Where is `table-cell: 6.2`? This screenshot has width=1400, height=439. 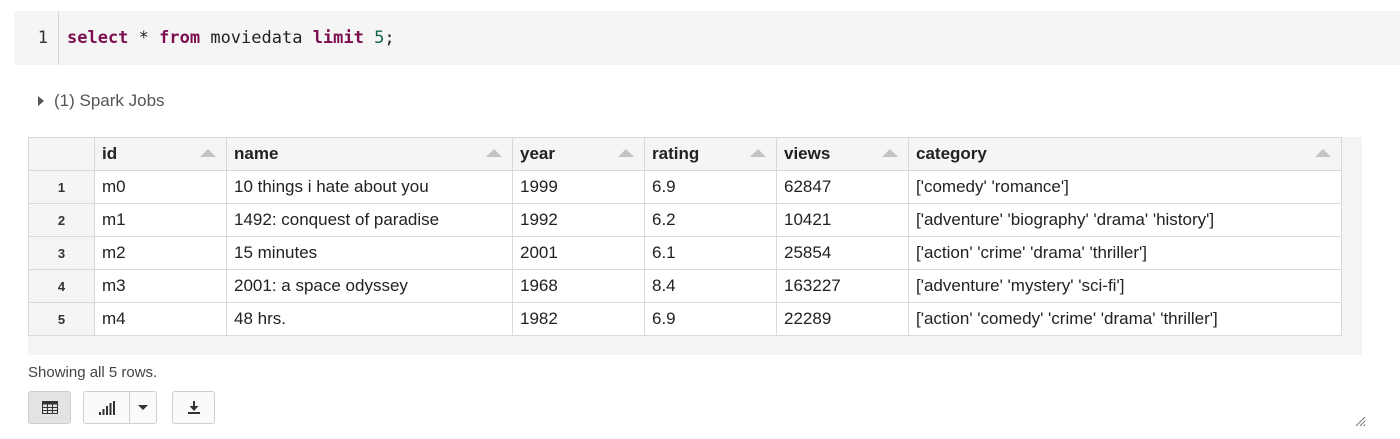 table-cell: 6.2 is located at coordinates (710, 220).